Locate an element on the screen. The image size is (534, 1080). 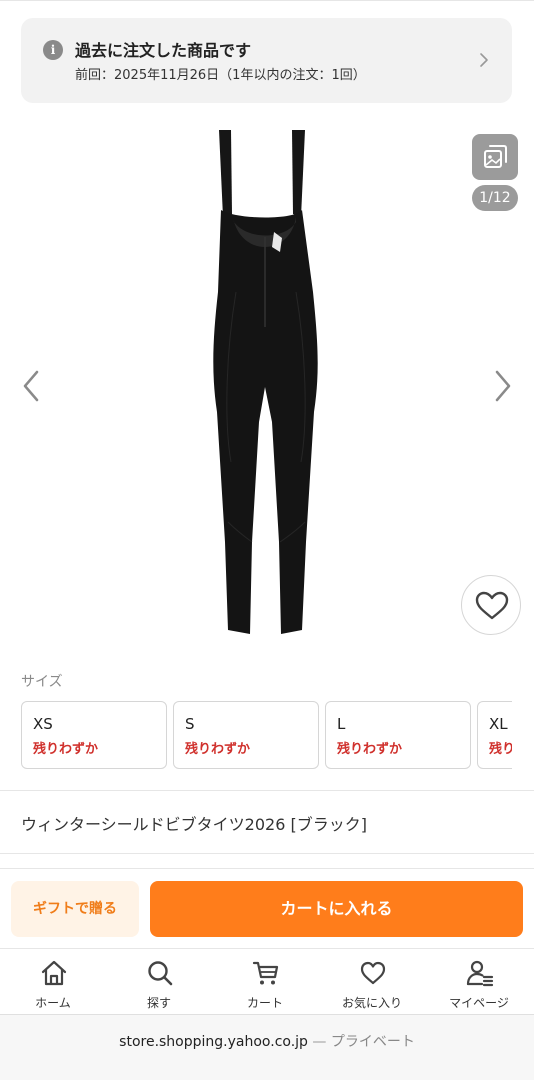
image-counter: 1/12 is located at coordinates (495, 198).